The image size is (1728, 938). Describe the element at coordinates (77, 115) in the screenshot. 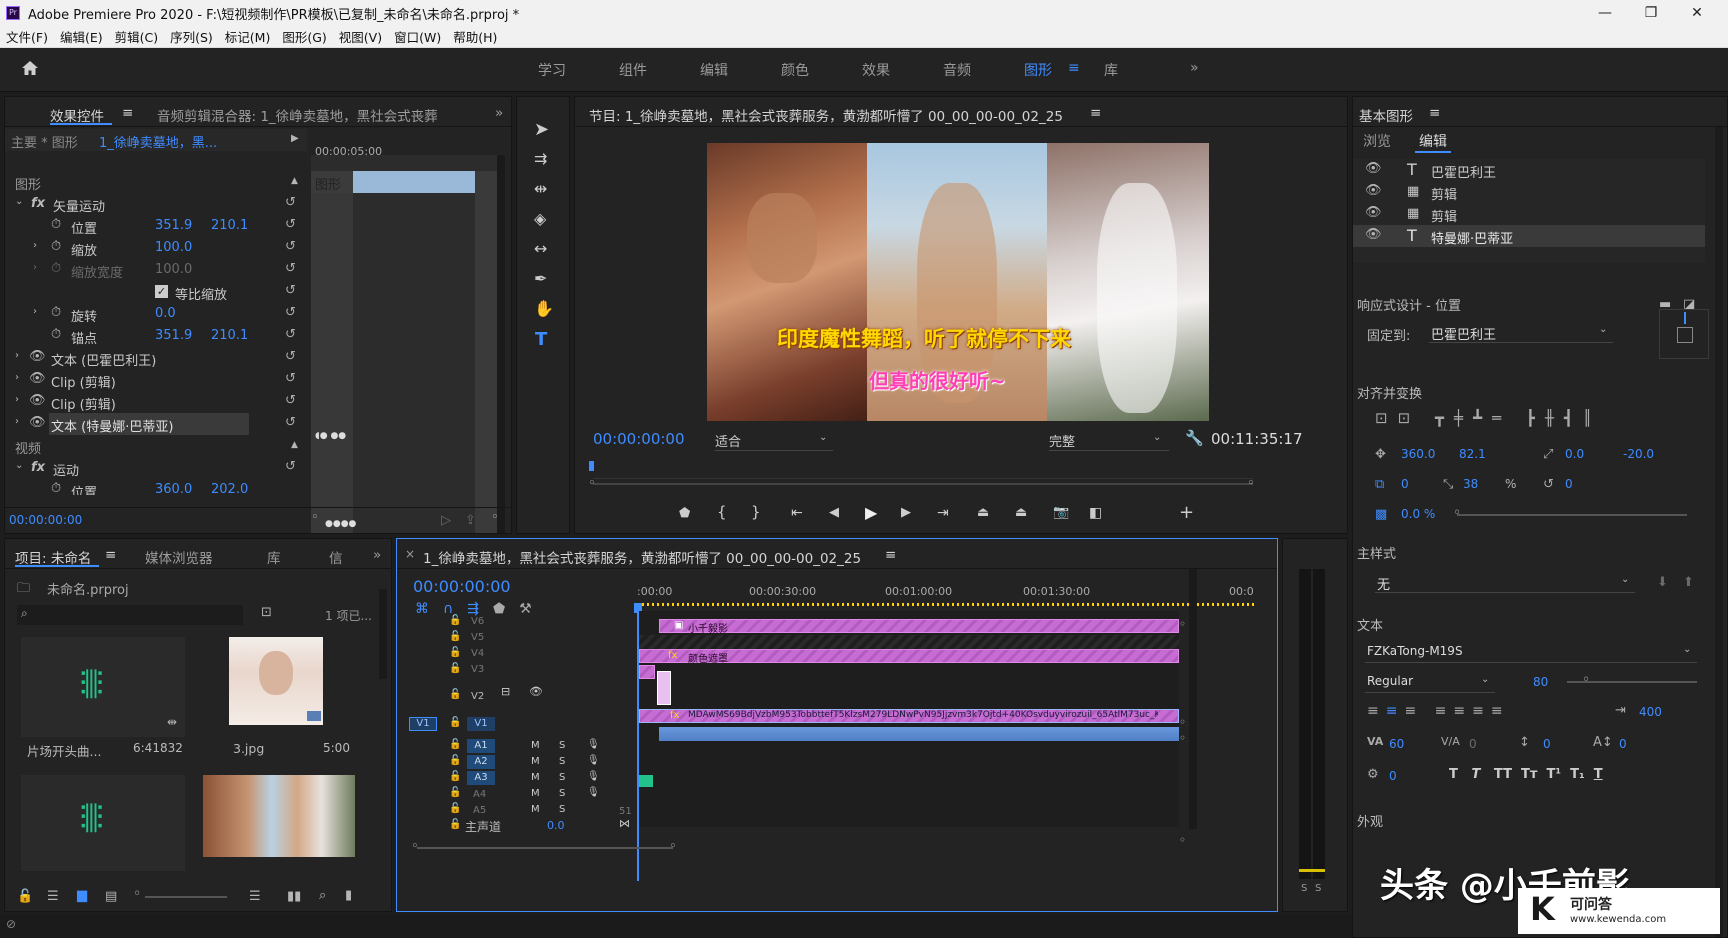

I see `tab-effect-controls: 效果控件` at that location.